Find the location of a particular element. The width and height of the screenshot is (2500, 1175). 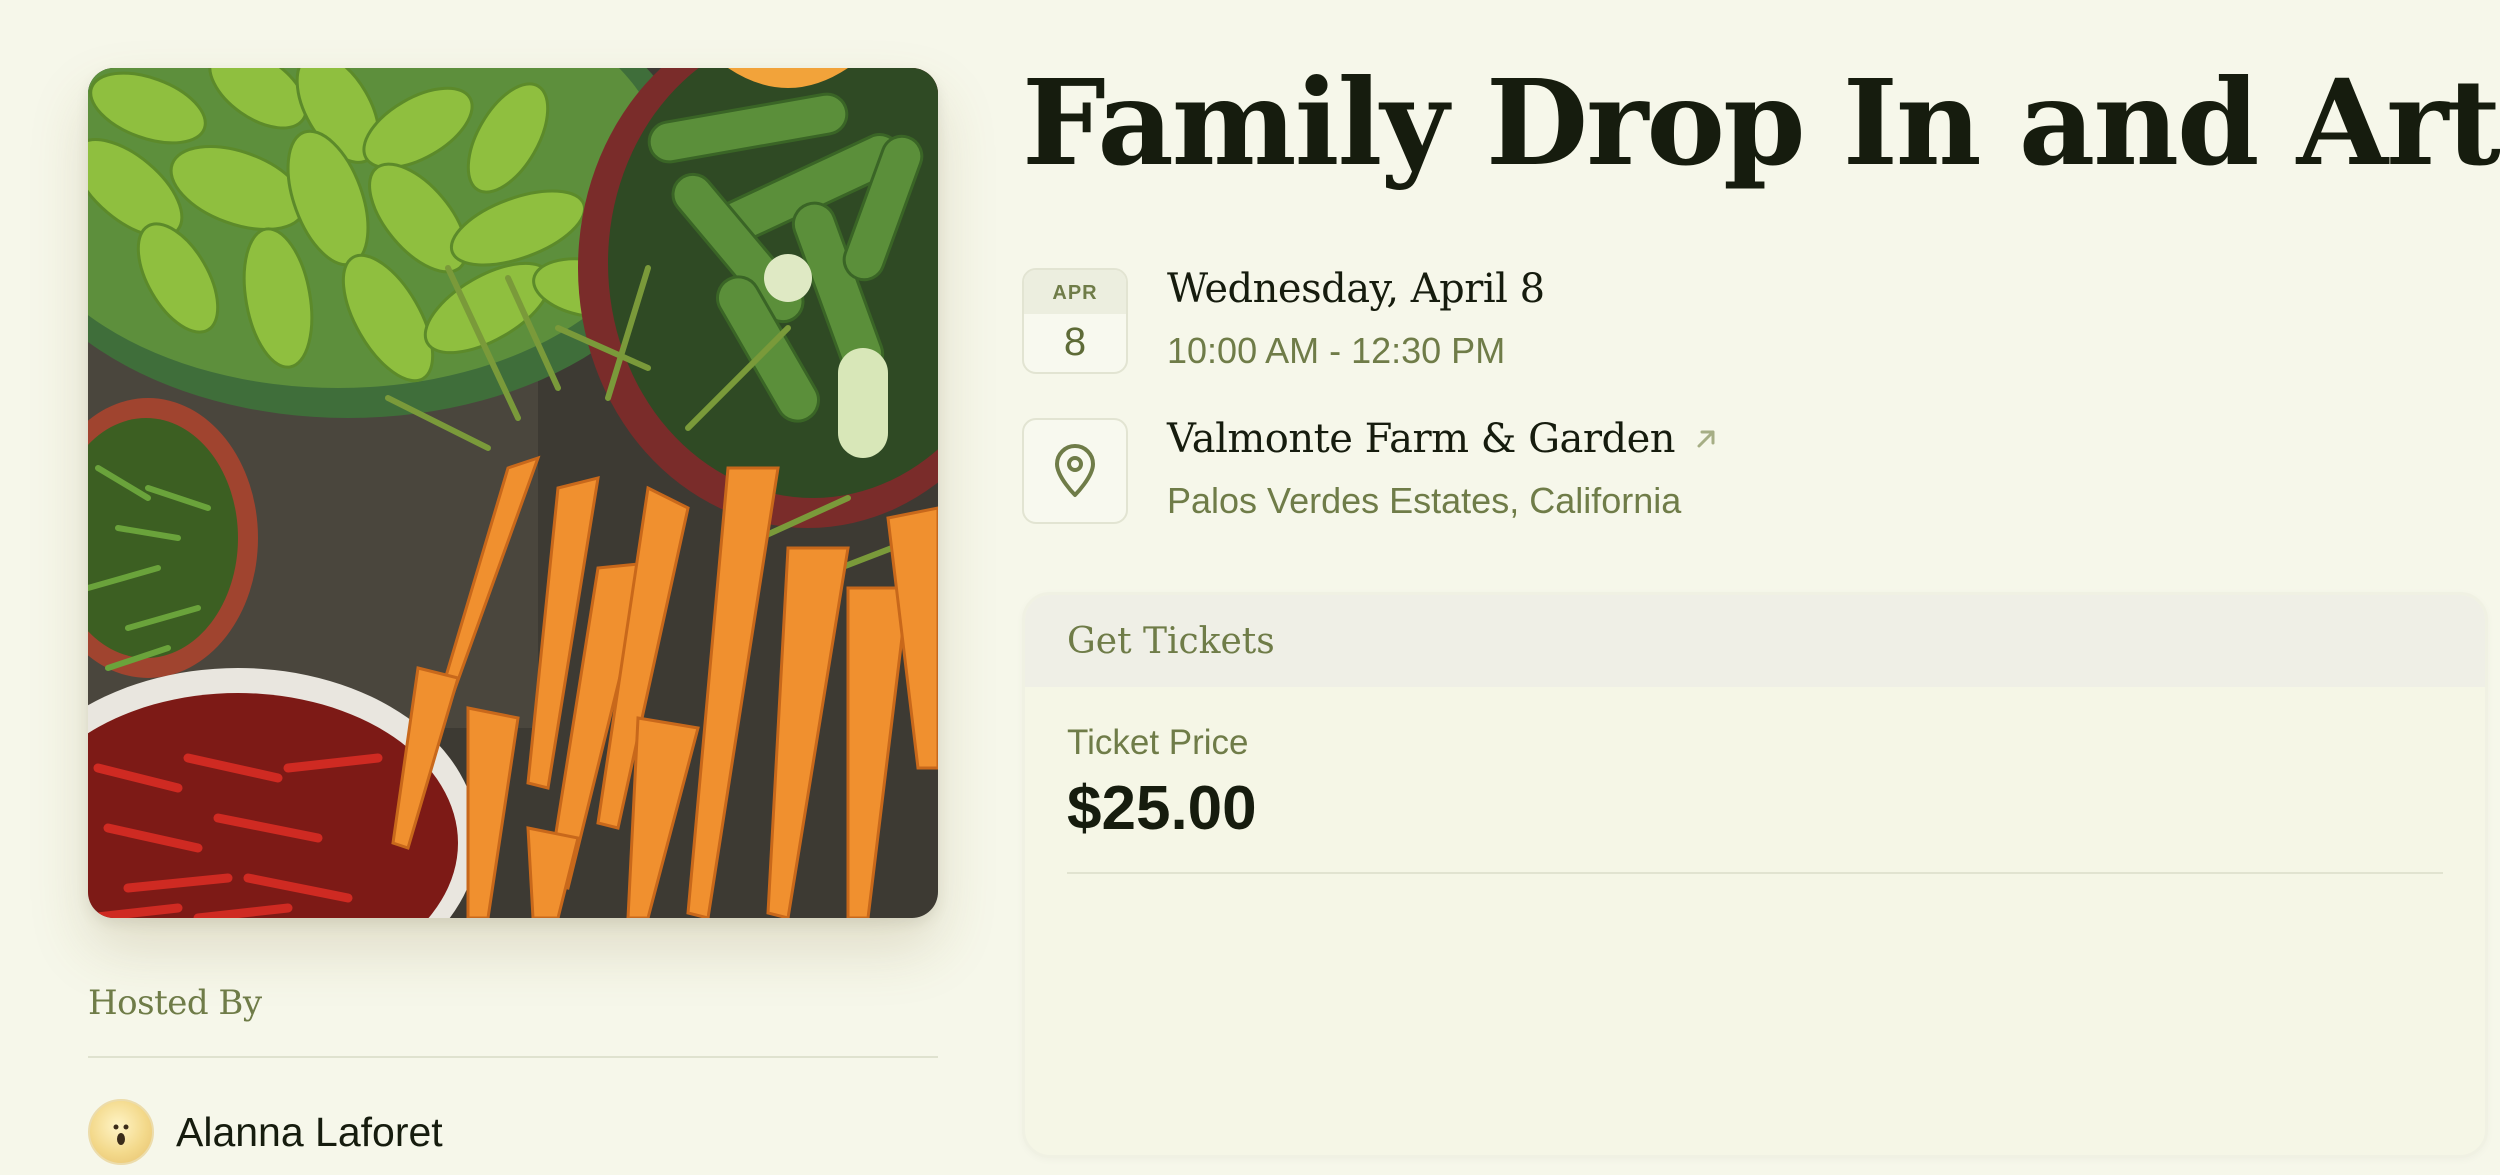

hosted-by-label: Hosted By is located at coordinates (175, 1003).